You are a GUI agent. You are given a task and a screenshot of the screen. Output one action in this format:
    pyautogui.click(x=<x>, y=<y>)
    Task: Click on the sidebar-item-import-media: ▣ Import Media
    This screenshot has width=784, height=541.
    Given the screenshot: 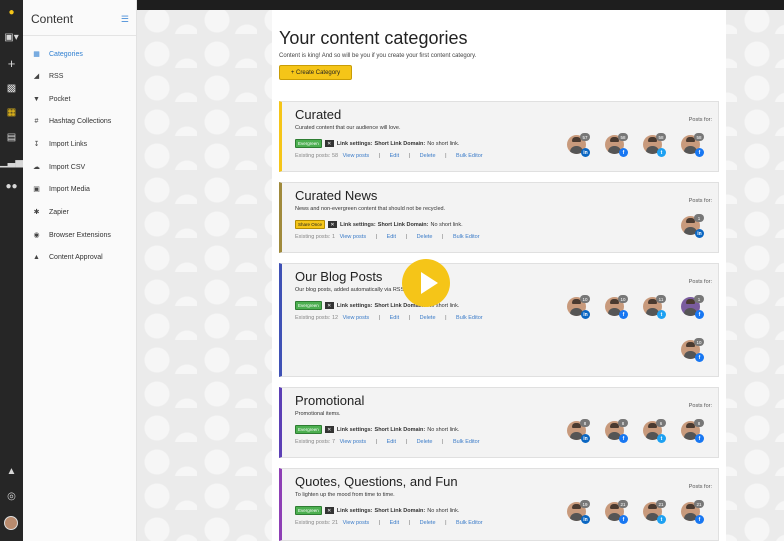 What is the action you would take?
    pyautogui.click(x=79, y=189)
    